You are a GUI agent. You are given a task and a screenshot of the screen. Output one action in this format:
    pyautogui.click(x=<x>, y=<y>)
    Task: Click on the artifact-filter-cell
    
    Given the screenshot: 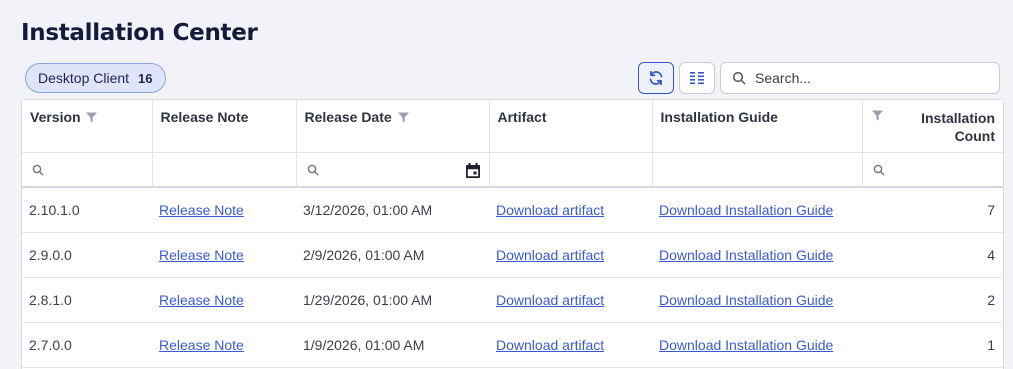 What is the action you would take?
    pyautogui.click(x=571, y=170)
    